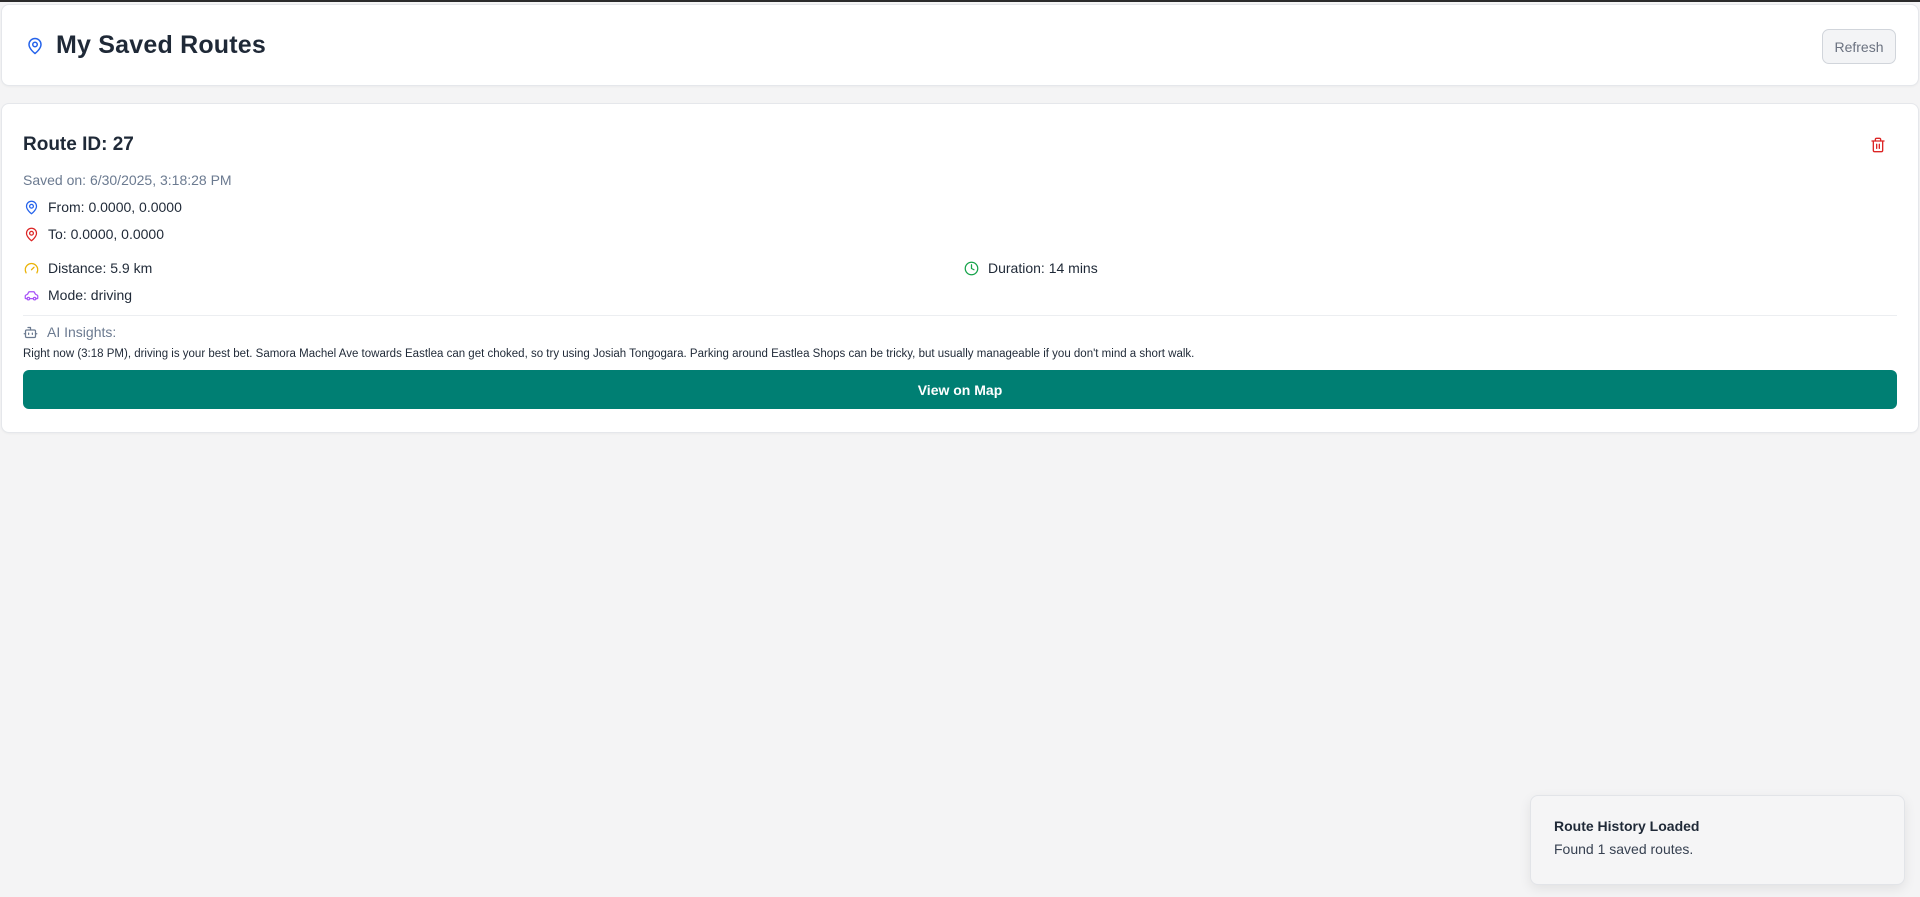 The height and width of the screenshot is (897, 1920). Describe the element at coordinates (30, 332) in the screenshot. I see `bot-icon` at that location.